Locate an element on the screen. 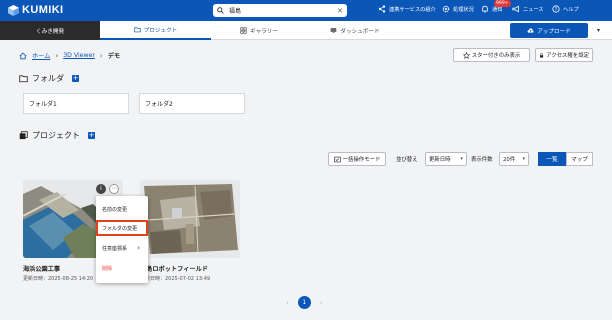 The width and height of the screenshot is (612, 320). search-clear-button: ✕ is located at coordinates (340, 11).